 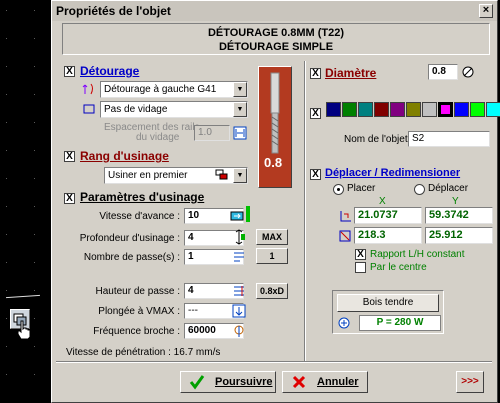 I want to click on deplacer-radio, so click(x=419, y=189).